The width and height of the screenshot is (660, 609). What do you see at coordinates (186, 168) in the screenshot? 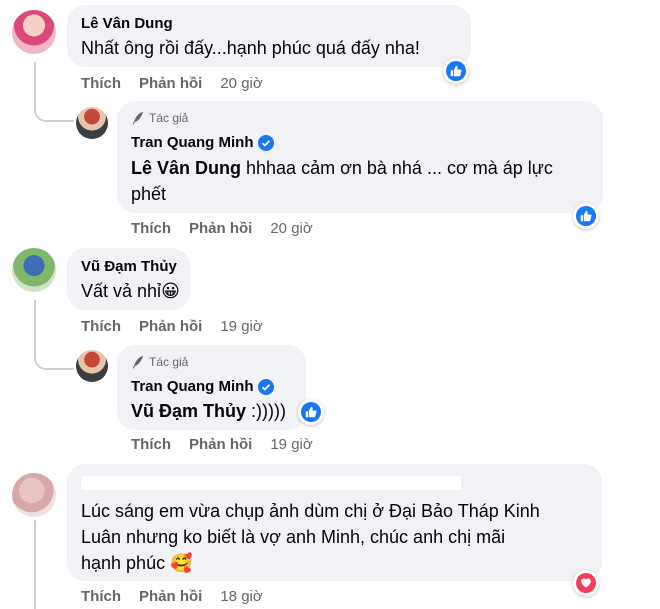
I see `mention-link: Lê Vân Dung` at bounding box center [186, 168].